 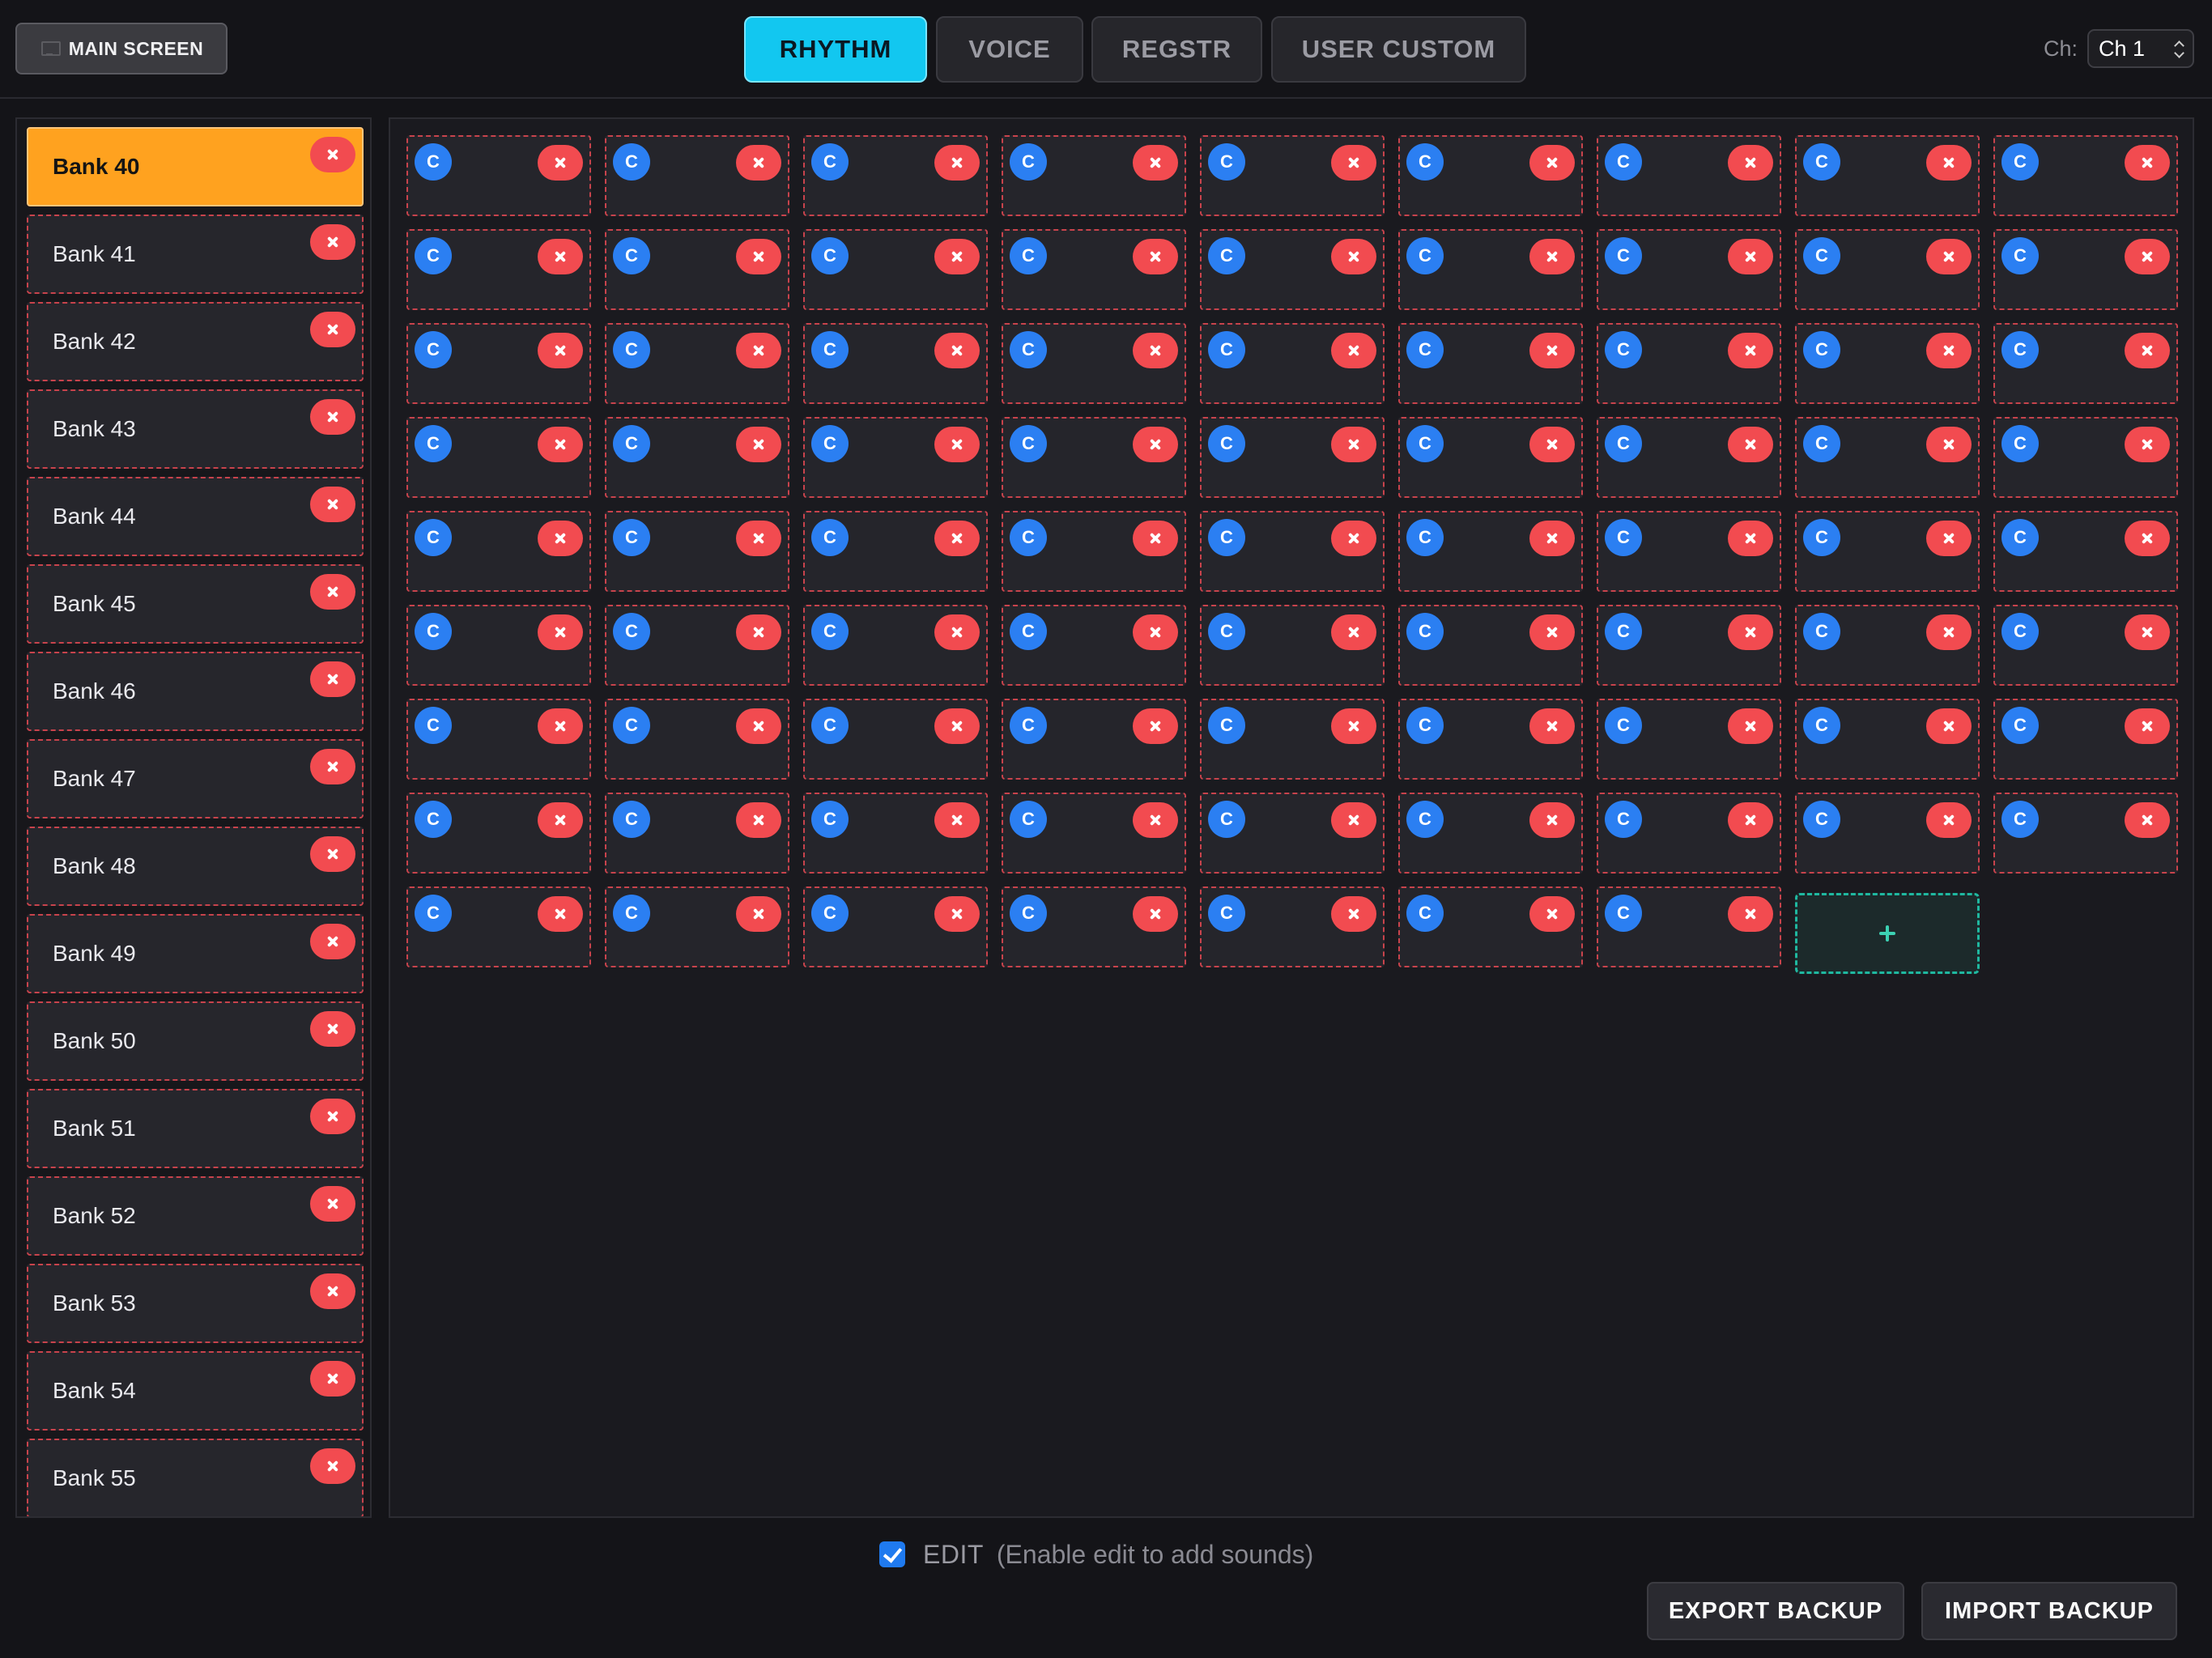 I want to click on bank-item: Bank 42, so click(x=196, y=341).